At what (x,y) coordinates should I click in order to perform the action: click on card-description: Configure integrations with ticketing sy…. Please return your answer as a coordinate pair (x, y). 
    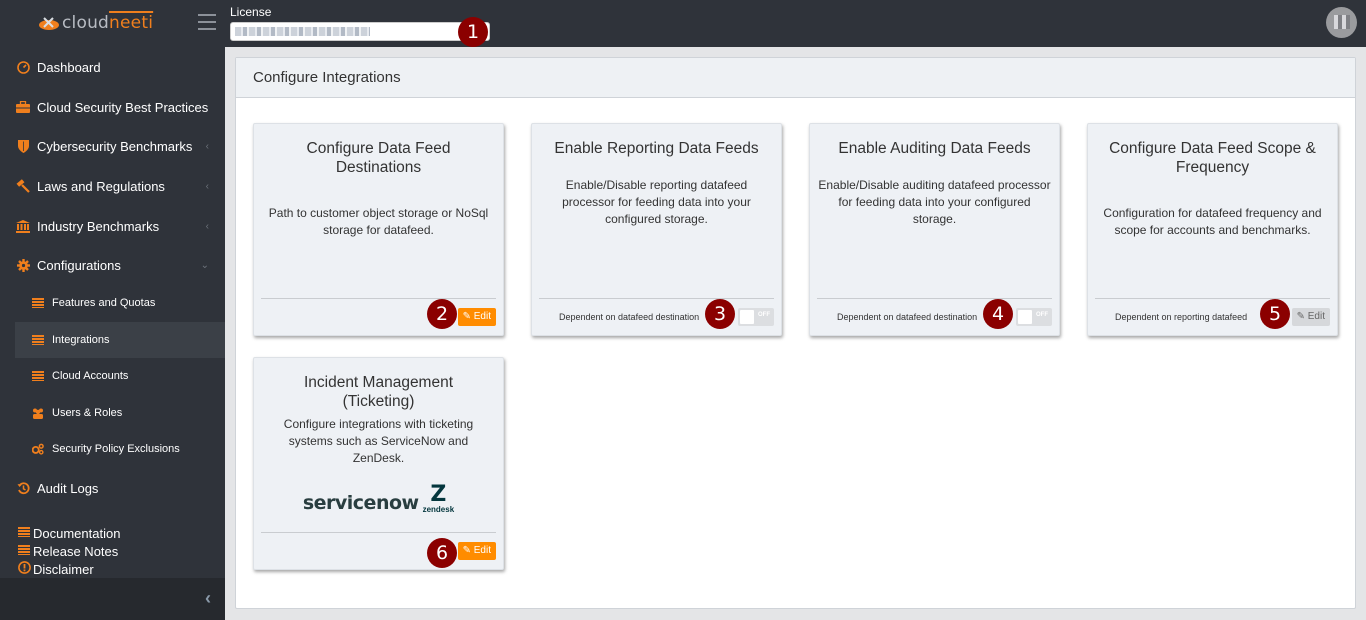
    Looking at the image, I should click on (378, 441).